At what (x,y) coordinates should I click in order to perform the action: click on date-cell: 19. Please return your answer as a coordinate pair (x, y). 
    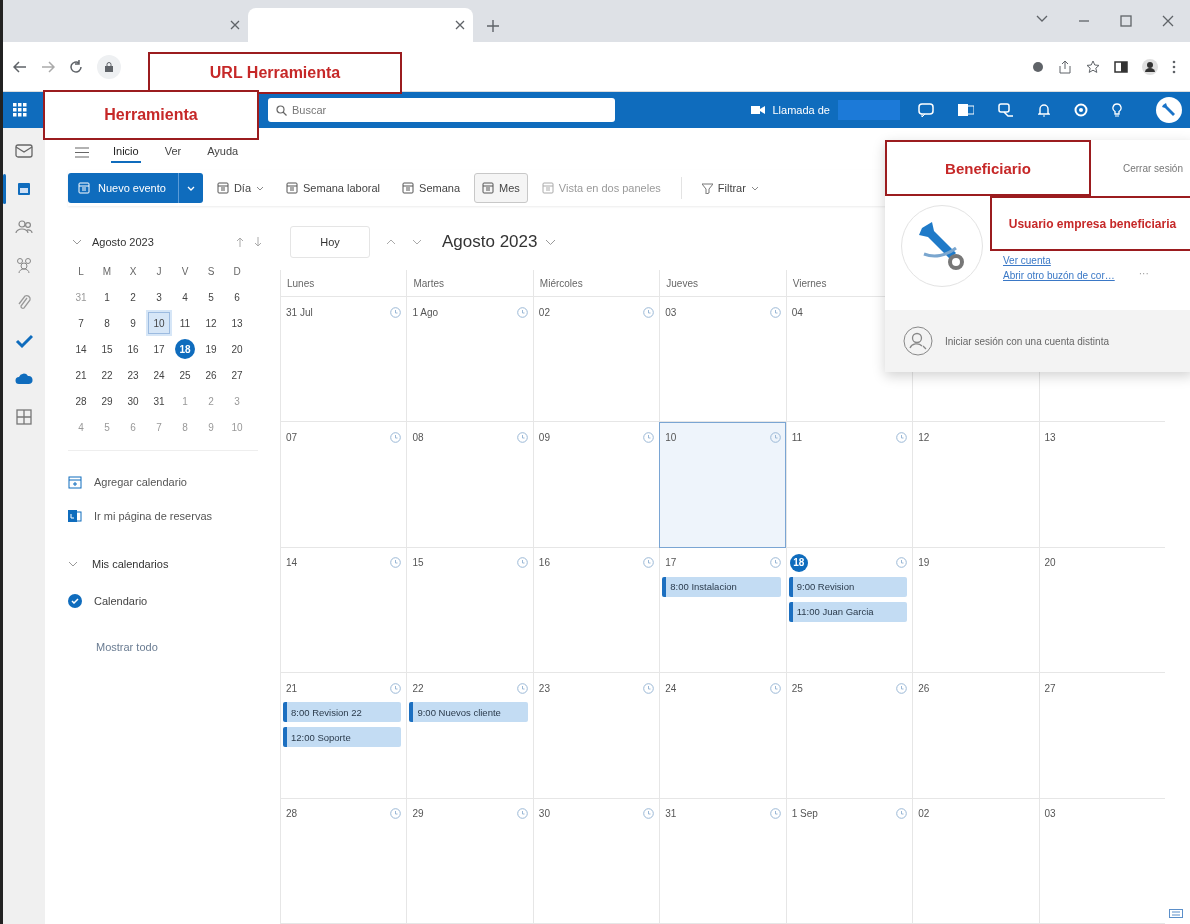
    Looking at the image, I should click on (211, 349).